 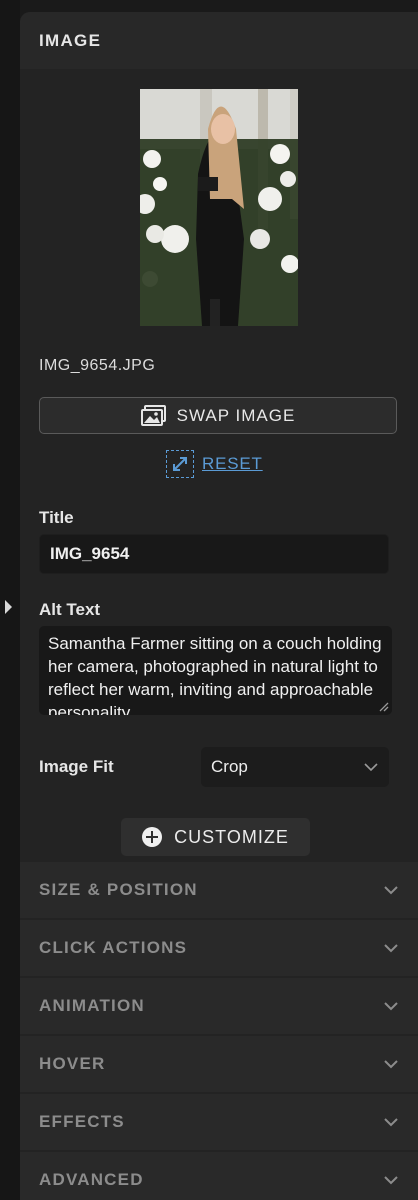 What do you see at coordinates (153, 415) in the screenshot?
I see `image-stack-icon` at bounding box center [153, 415].